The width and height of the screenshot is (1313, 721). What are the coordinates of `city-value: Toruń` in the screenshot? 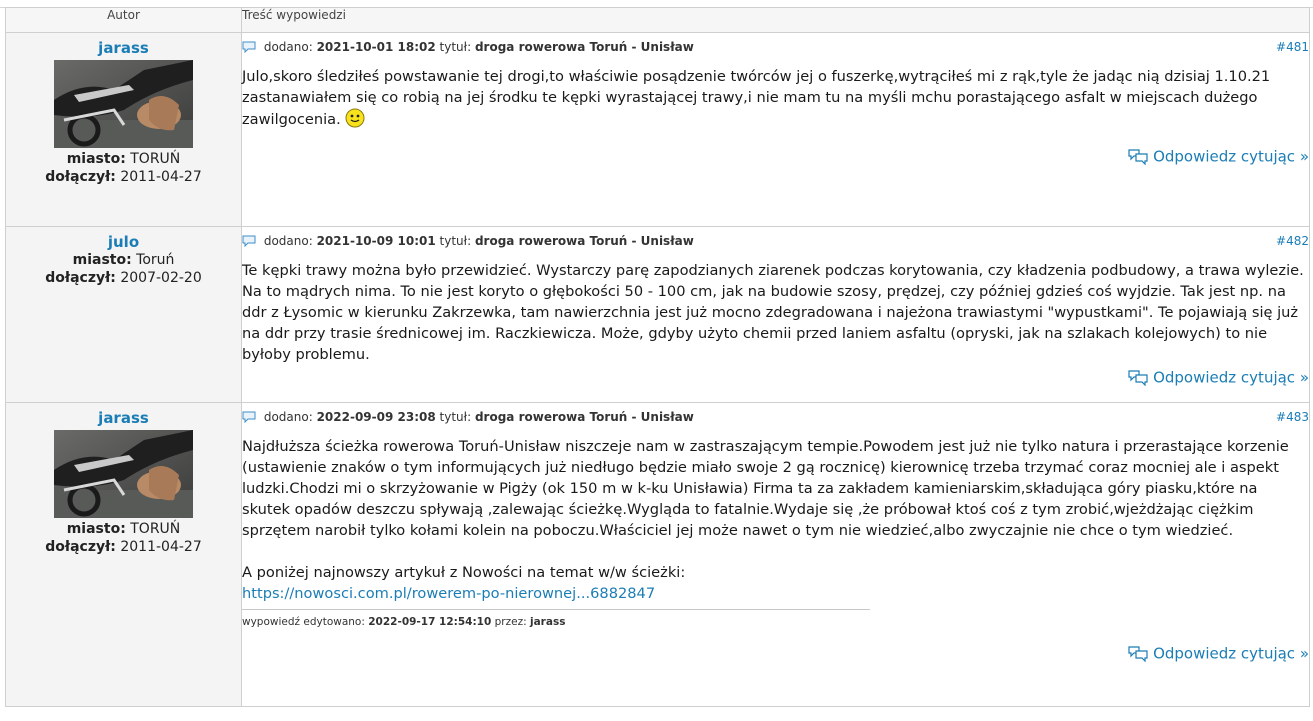 It's located at (155, 260).